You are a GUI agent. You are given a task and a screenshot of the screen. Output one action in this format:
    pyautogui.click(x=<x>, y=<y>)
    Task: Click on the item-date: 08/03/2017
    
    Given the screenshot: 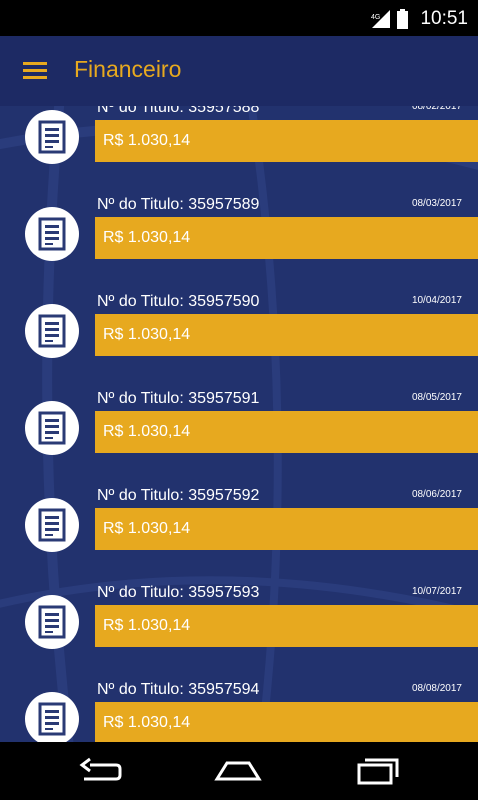 What is the action you would take?
    pyautogui.click(x=436, y=203)
    